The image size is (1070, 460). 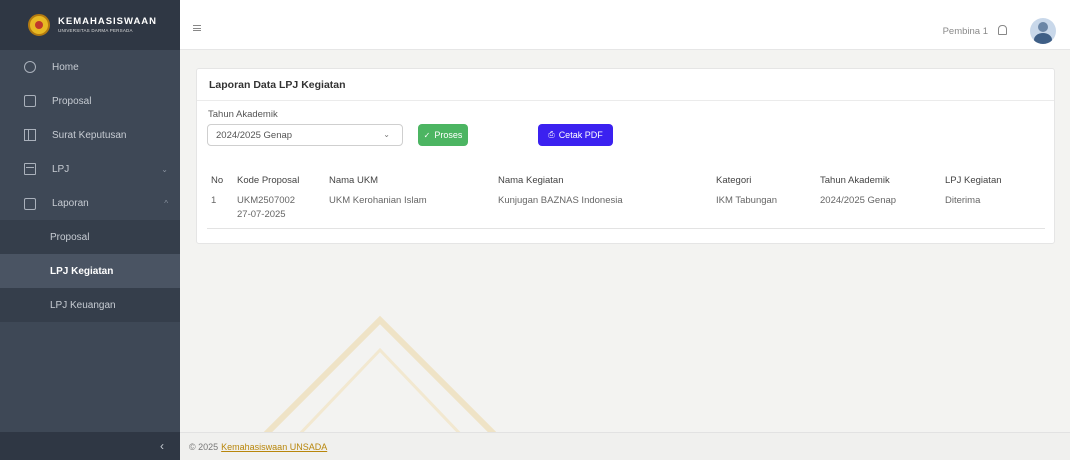 What do you see at coordinates (254, 135) in the screenshot?
I see `select-value: 2024/2025 Genap` at bounding box center [254, 135].